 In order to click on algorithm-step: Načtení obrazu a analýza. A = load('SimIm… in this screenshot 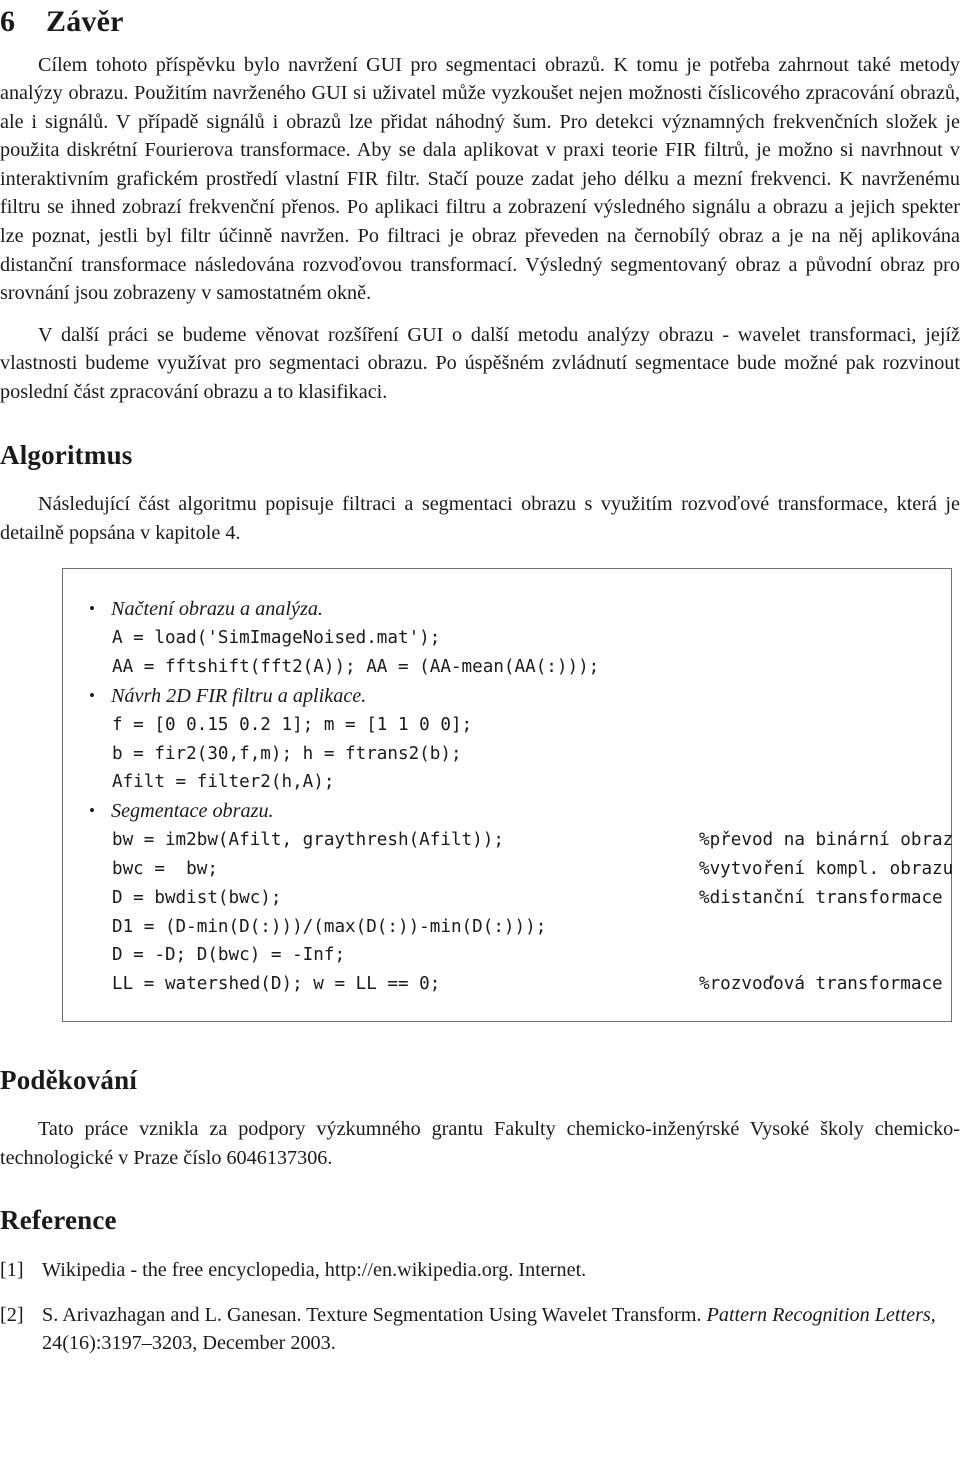, I will do `click(515, 638)`.